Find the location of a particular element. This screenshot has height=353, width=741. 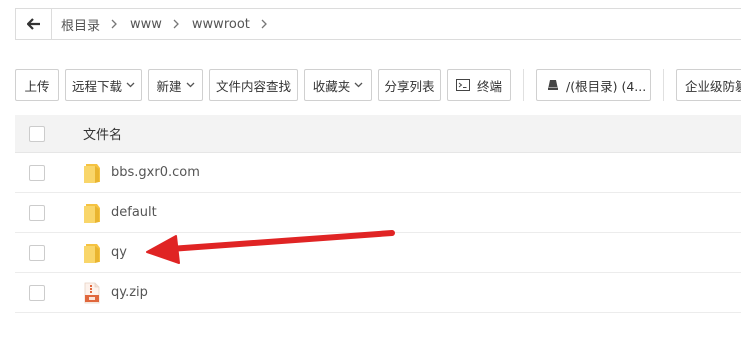

content-search-button: 文件内容查找 is located at coordinates (253, 85).